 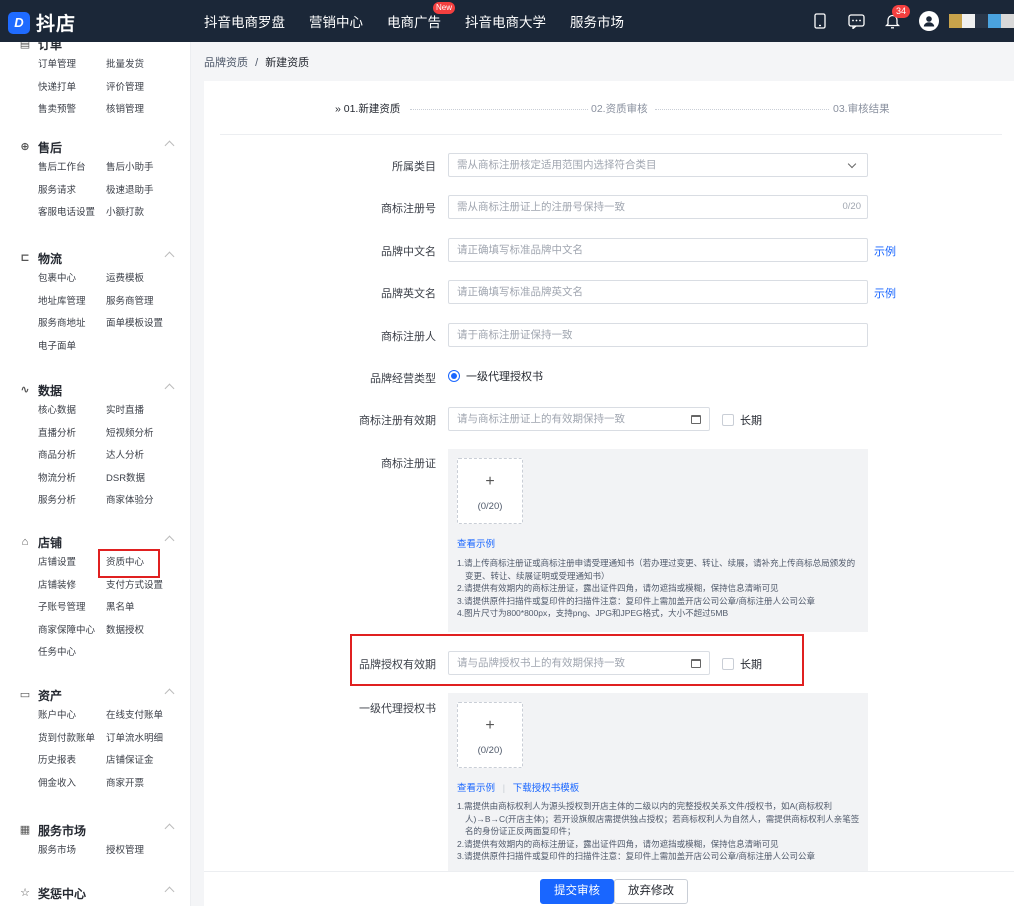 What do you see at coordinates (72, 631) in the screenshot?
I see `sidebar-link: 商家保障中心` at bounding box center [72, 631].